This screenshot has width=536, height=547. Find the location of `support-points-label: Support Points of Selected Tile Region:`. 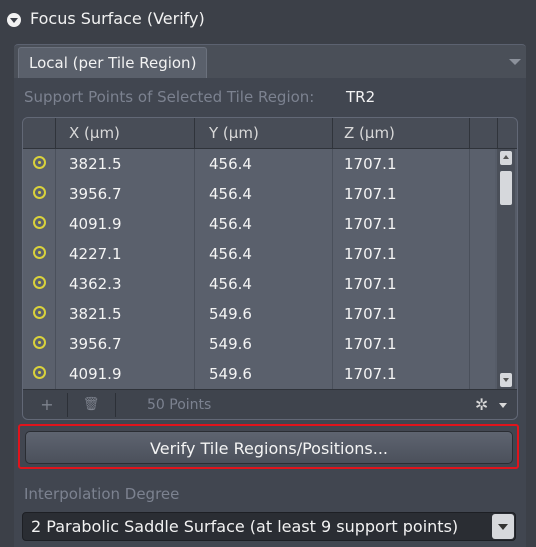

support-points-label: Support Points of Selected Tile Region: is located at coordinates (169, 97).